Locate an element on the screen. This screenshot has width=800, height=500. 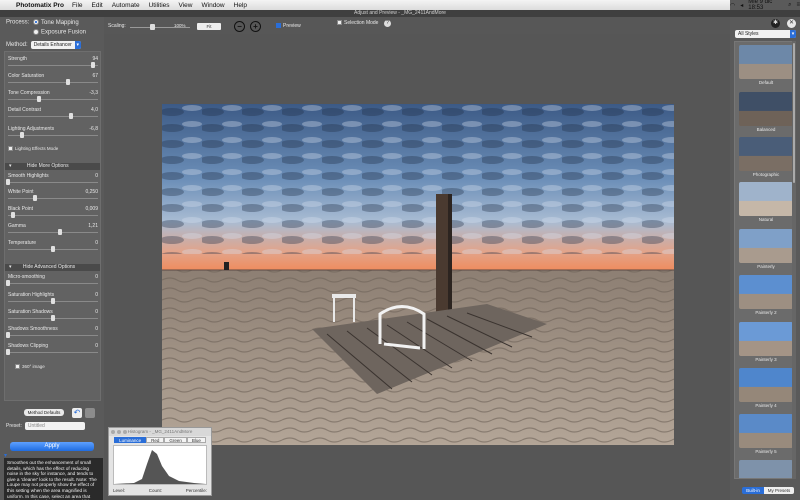
apply-button: Apply is located at coordinates (52, 446).